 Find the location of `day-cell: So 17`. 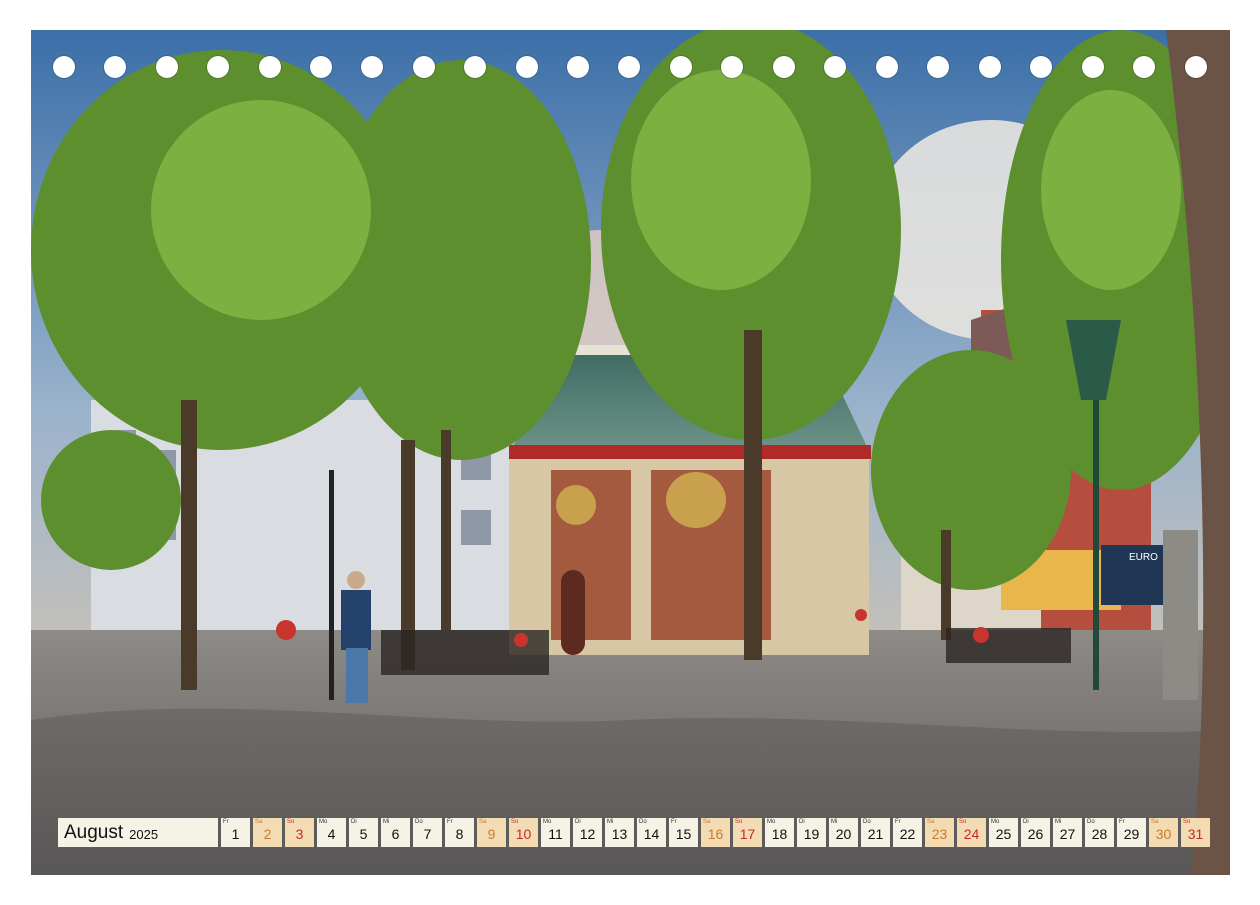

day-cell: So 17 is located at coordinates (747, 832).